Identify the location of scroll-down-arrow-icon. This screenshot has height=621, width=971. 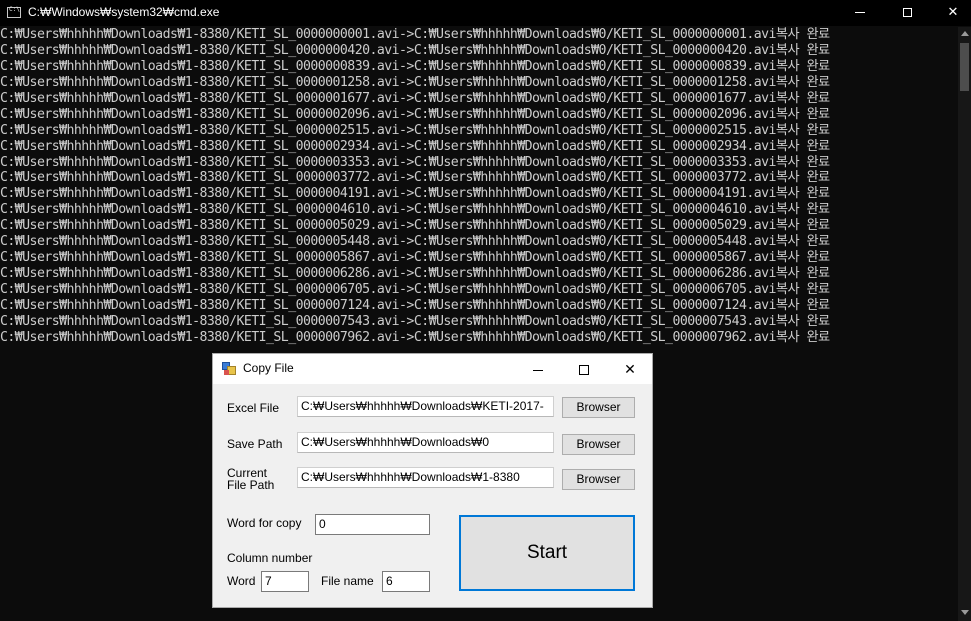
(965, 612).